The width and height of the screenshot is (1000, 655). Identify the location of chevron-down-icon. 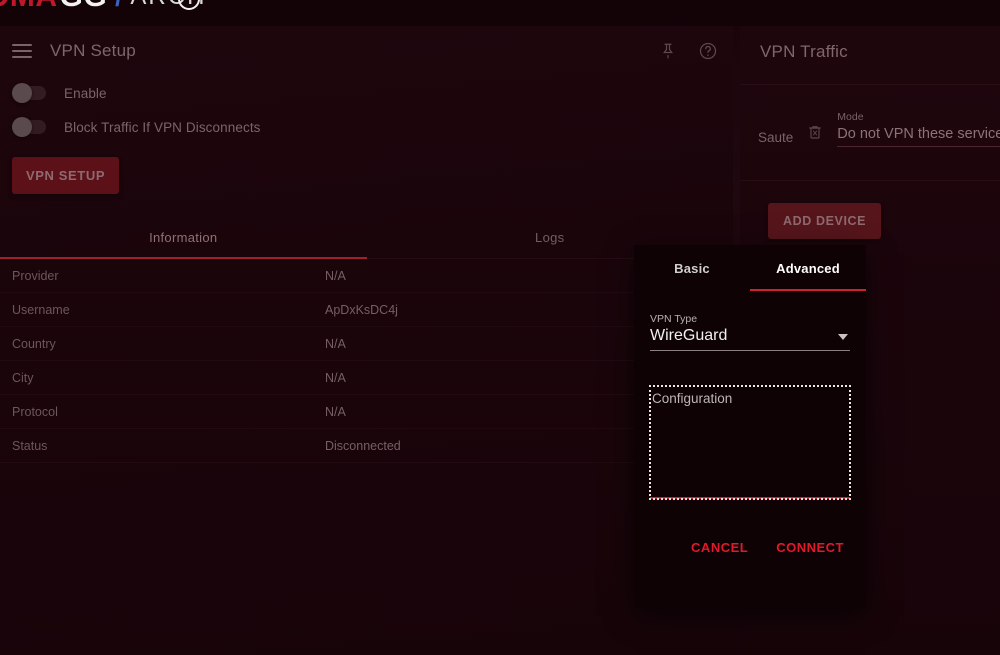
(843, 337).